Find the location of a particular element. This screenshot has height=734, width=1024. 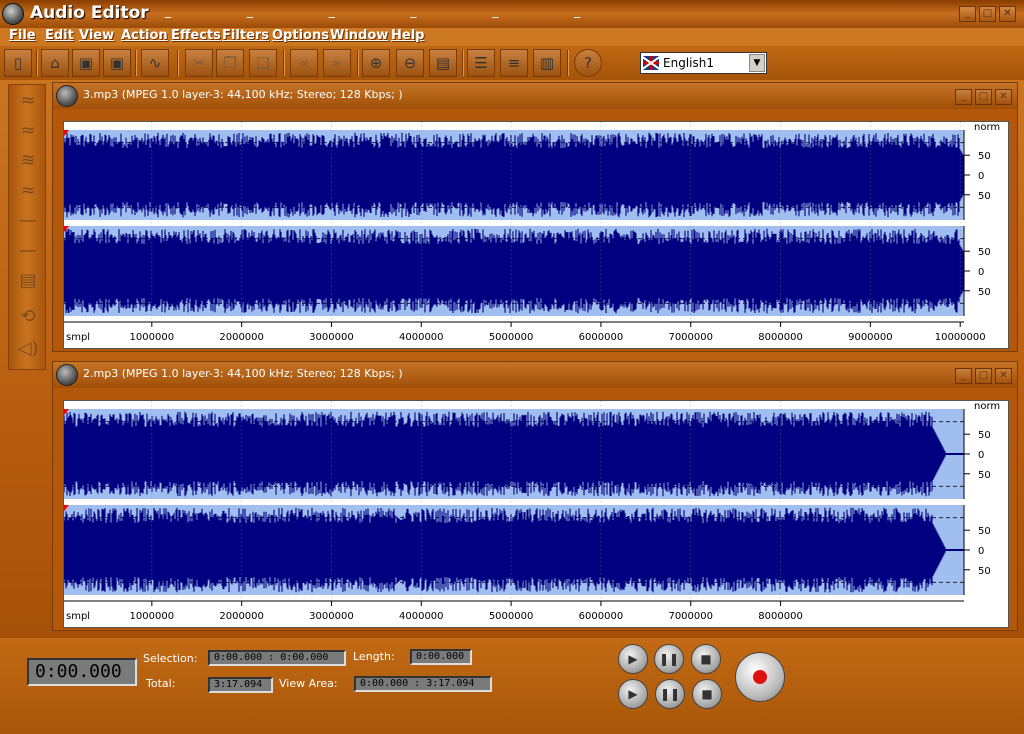

stop-button: ■ is located at coordinates (706, 659).